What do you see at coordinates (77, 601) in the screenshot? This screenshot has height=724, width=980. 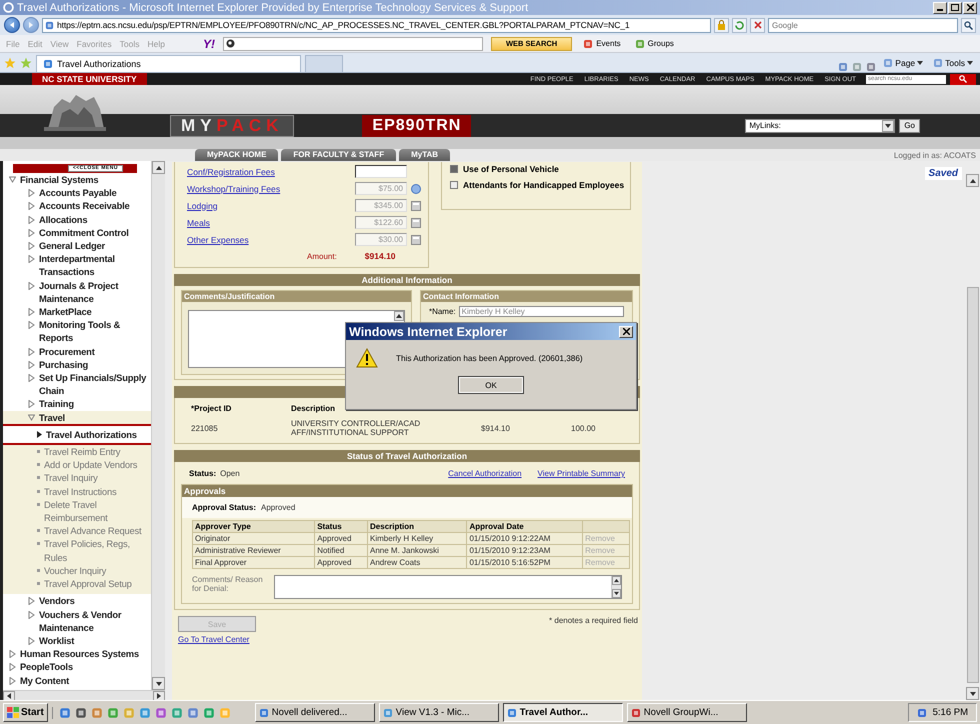 I see `menu-item: Vendors` at bounding box center [77, 601].